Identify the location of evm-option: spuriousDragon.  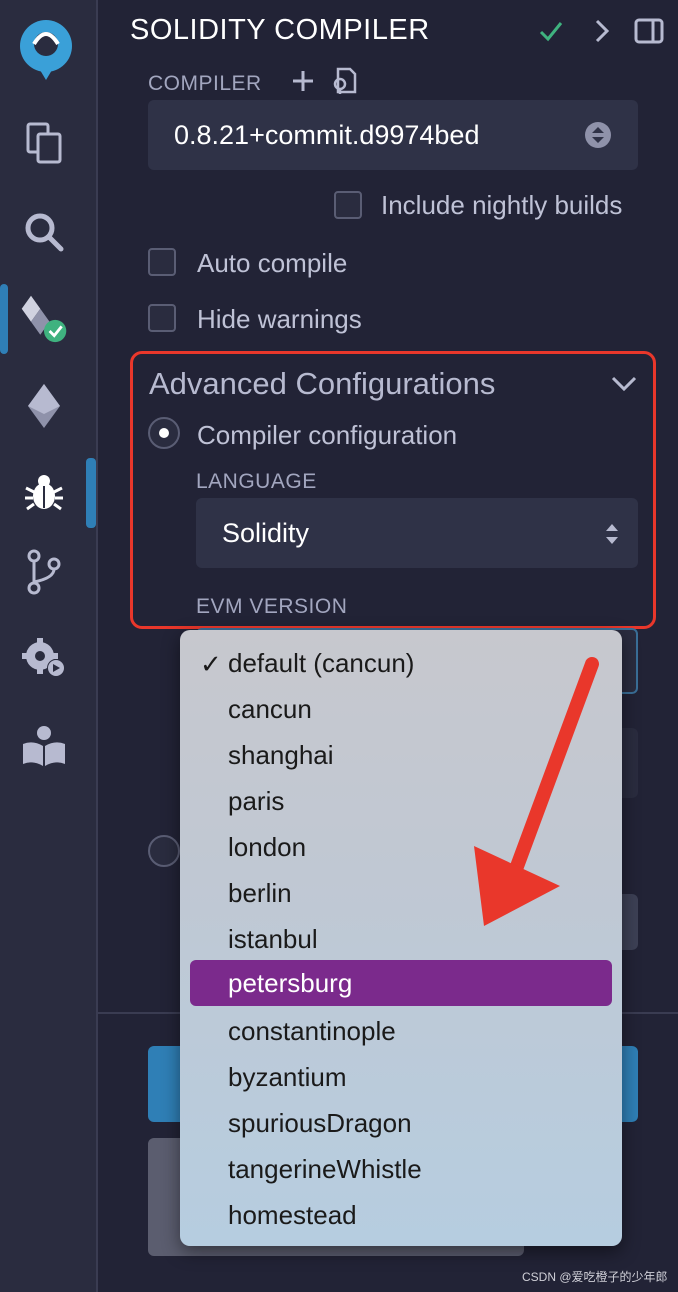
(401, 1123).